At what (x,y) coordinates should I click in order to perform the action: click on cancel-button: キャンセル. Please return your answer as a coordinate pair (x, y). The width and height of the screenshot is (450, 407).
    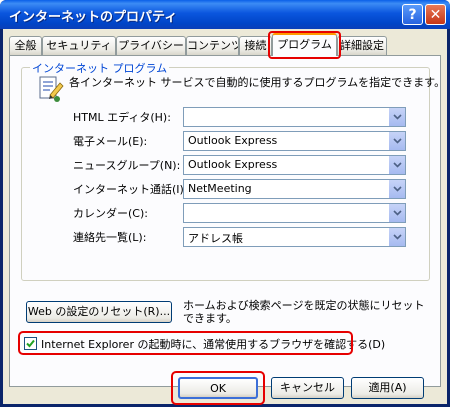
    Looking at the image, I should click on (307, 388).